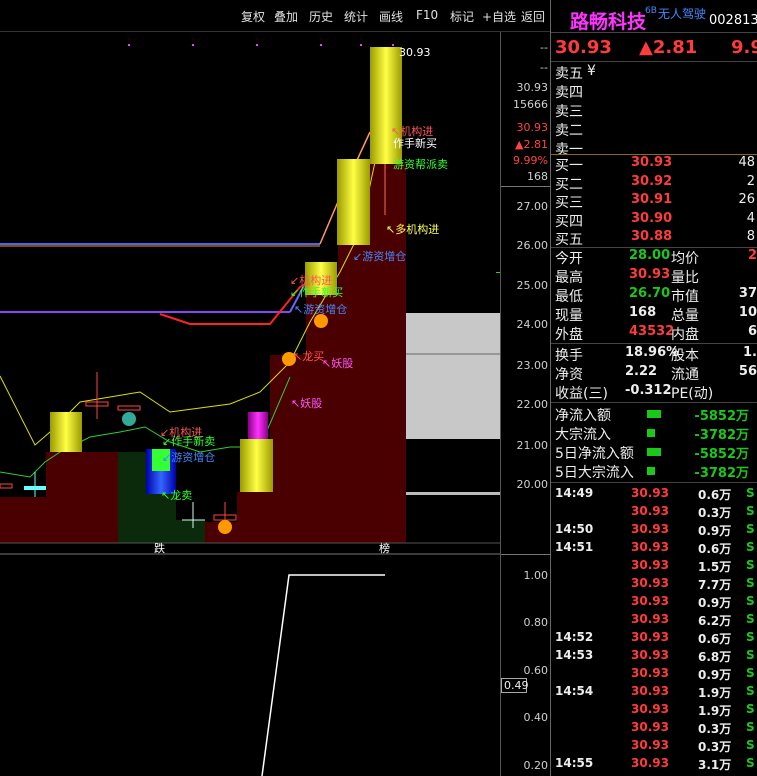  I want to click on toolbar-fuquan: 复权, so click(253, 16).